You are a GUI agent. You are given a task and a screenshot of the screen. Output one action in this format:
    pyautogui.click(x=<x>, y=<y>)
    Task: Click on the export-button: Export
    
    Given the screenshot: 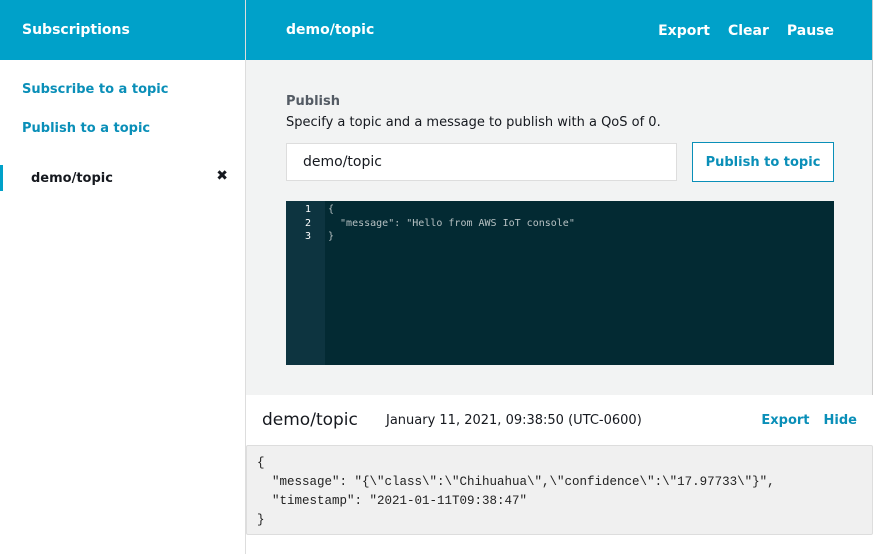 What is the action you would take?
    pyautogui.click(x=684, y=31)
    